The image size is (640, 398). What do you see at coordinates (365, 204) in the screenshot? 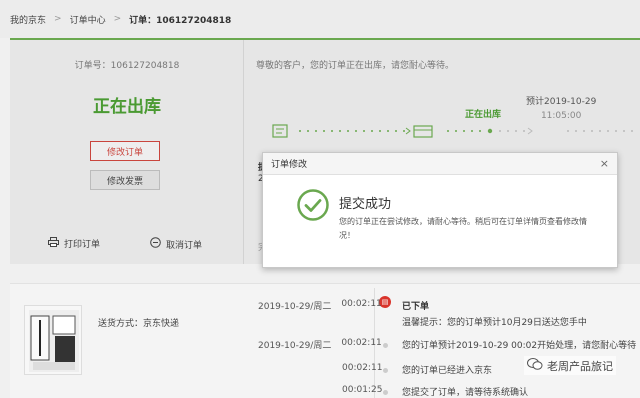
I see `success-title: 提交成功` at bounding box center [365, 204].